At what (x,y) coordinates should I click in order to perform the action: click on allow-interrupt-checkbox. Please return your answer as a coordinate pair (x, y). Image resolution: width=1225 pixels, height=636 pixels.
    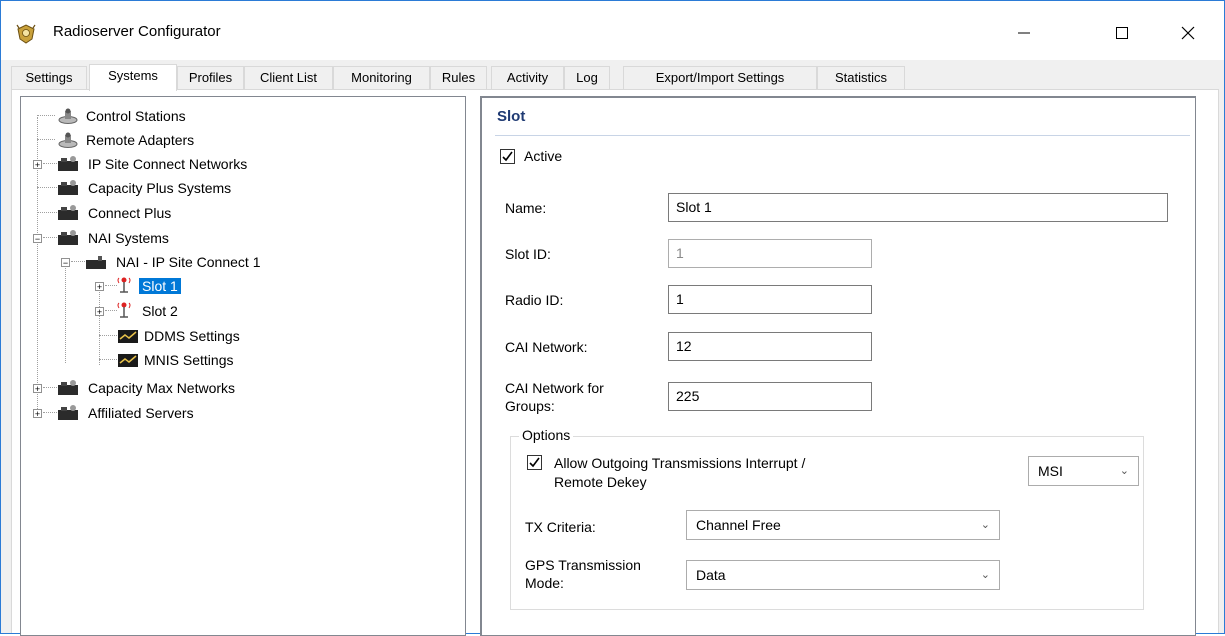
    Looking at the image, I should click on (534, 462).